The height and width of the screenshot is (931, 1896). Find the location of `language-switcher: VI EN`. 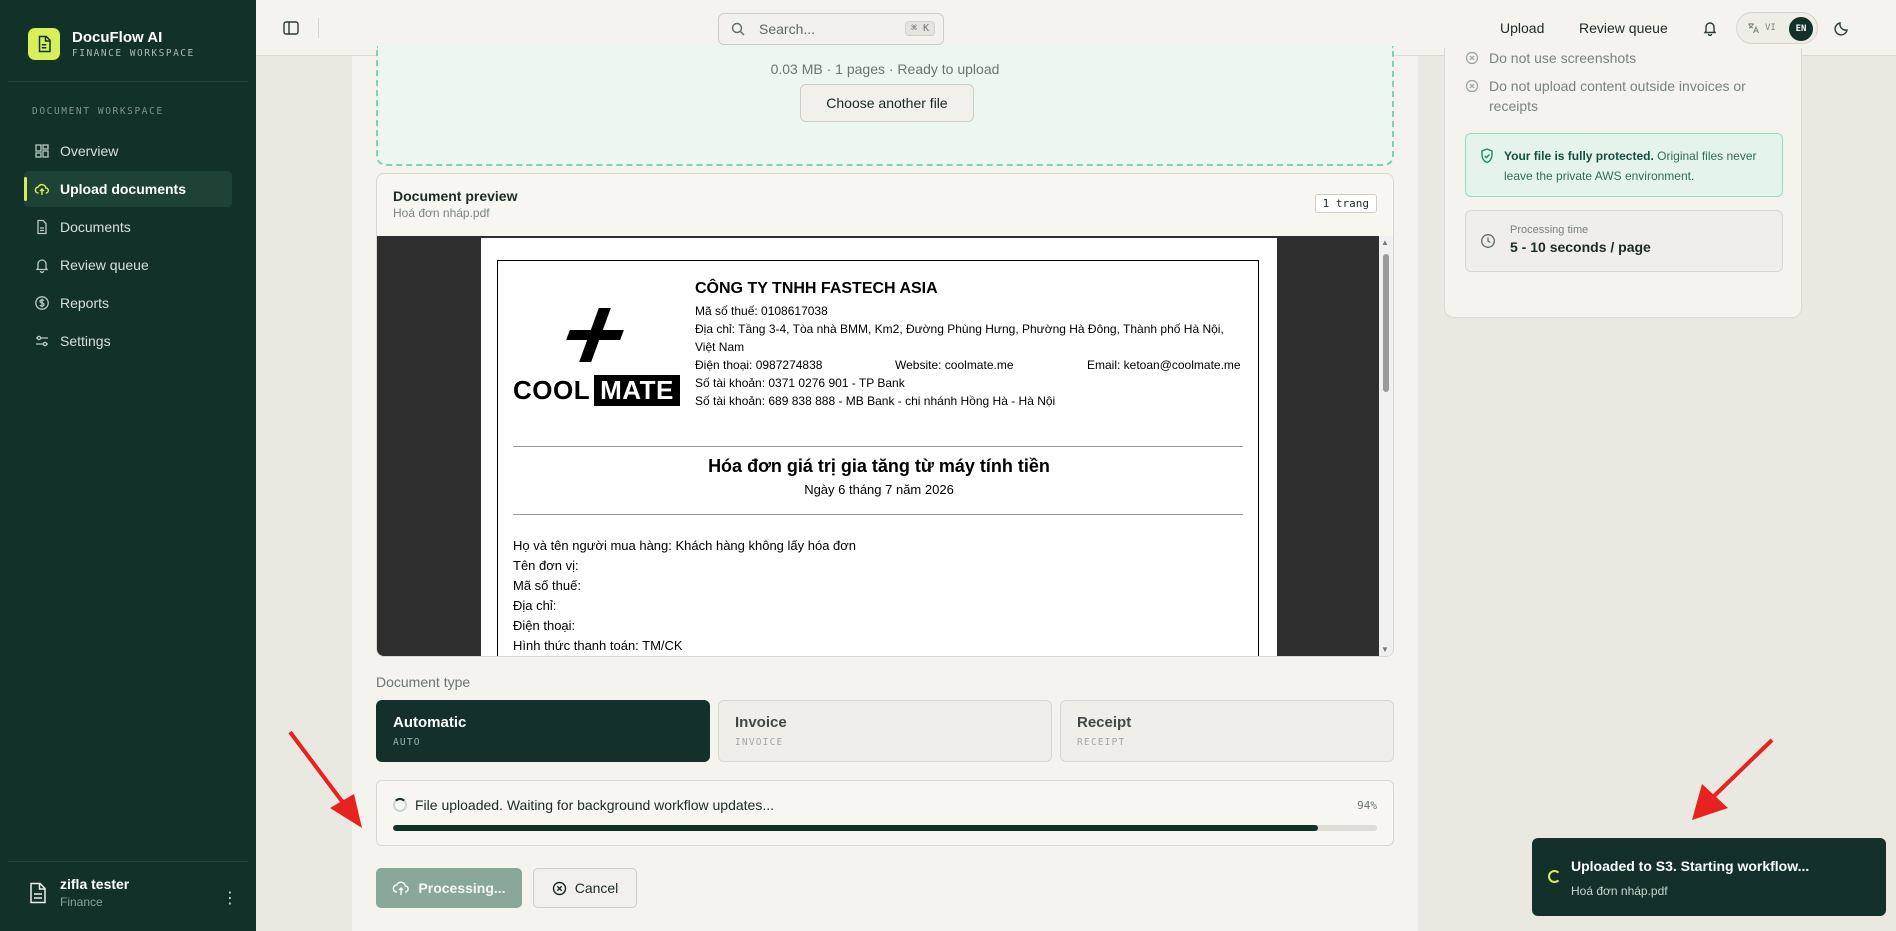

language-switcher: VI EN is located at coordinates (1777, 28).